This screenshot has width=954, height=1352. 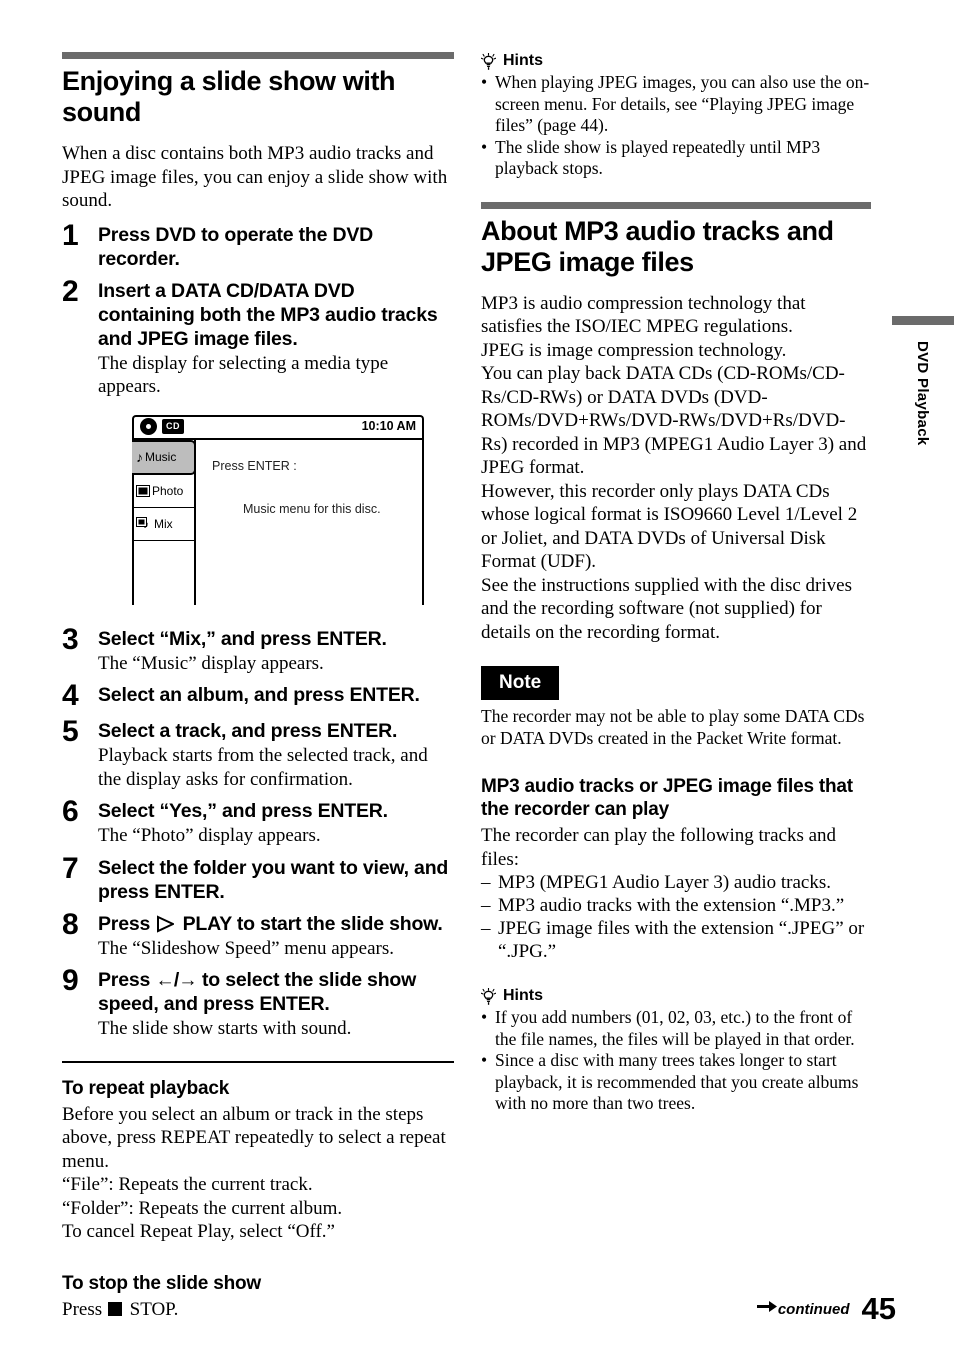 What do you see at coordinates (310, 522) in the screenshot?
I see `screen-content-area: Press ENTER : Music menu for this disc.` at bounding box center [310, 522].